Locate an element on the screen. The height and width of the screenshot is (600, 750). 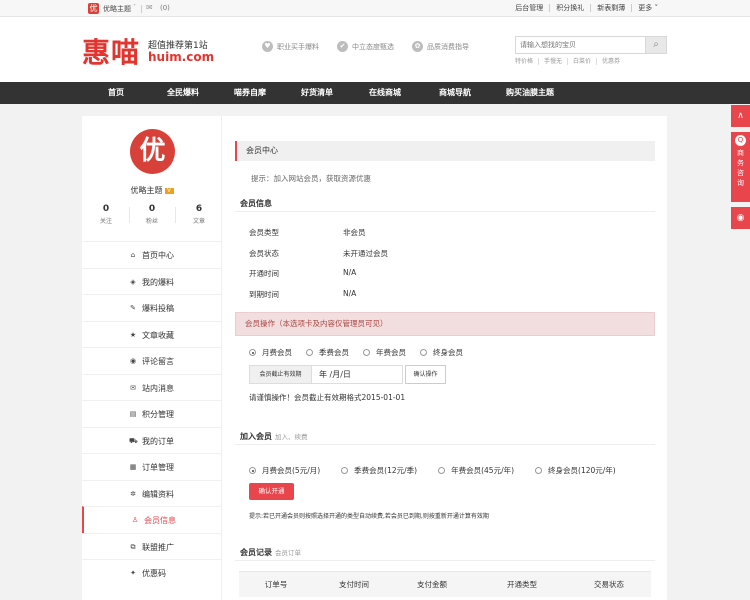
feature-label: 中立态度甄选 is located at coordinates (373, 46).